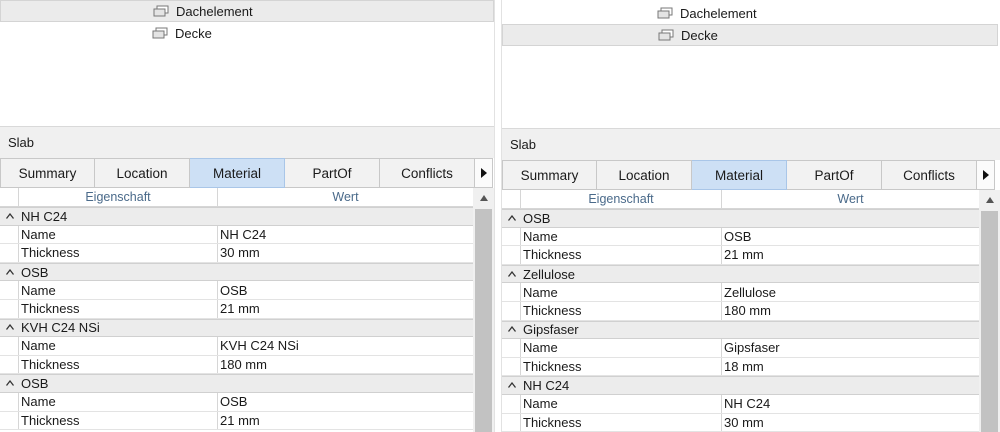  I want to click on tree-item-label: Decke, so click(699, 35).